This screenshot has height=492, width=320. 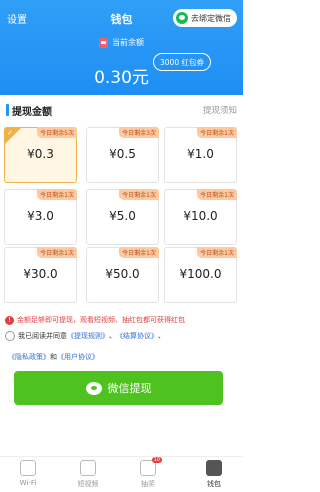 What do you see at coordinates (9, 320) in the screenshot?
I see `warning-icon: !` at bounding box center [9, 320].